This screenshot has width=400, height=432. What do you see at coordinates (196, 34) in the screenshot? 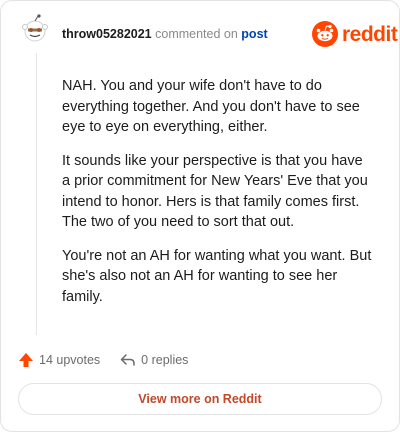
I see `commented-on-label: commented on` at bounding box center [196, 34].